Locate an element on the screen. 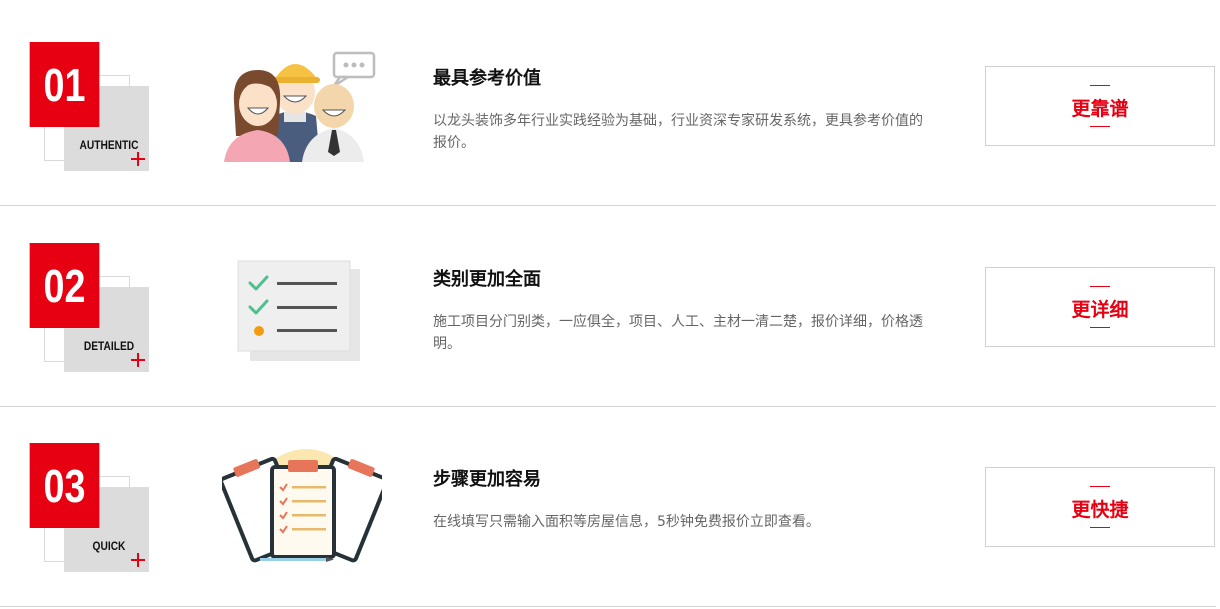  feature-title: 最具参考价值 is located at coordinates (487, 78).